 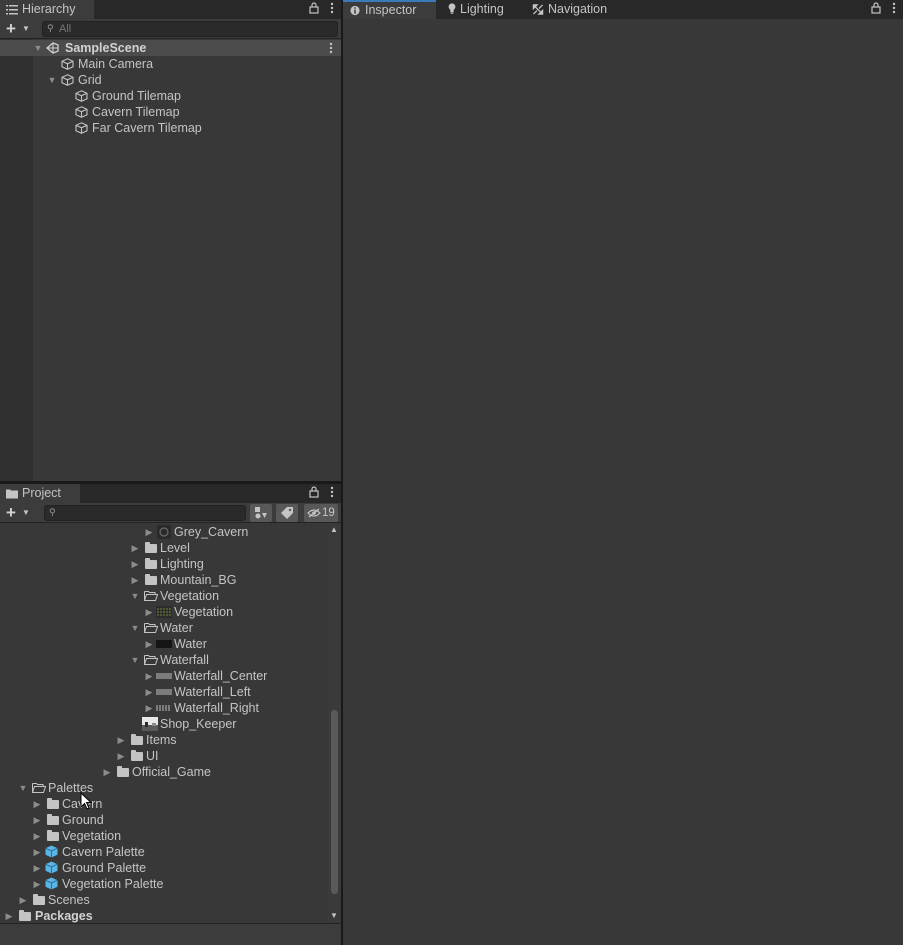 What do you see at coordinates (170, 916) in the screenshot?
I see `project-item-packages: ▶ Packages` at bounding box center [170, 916].